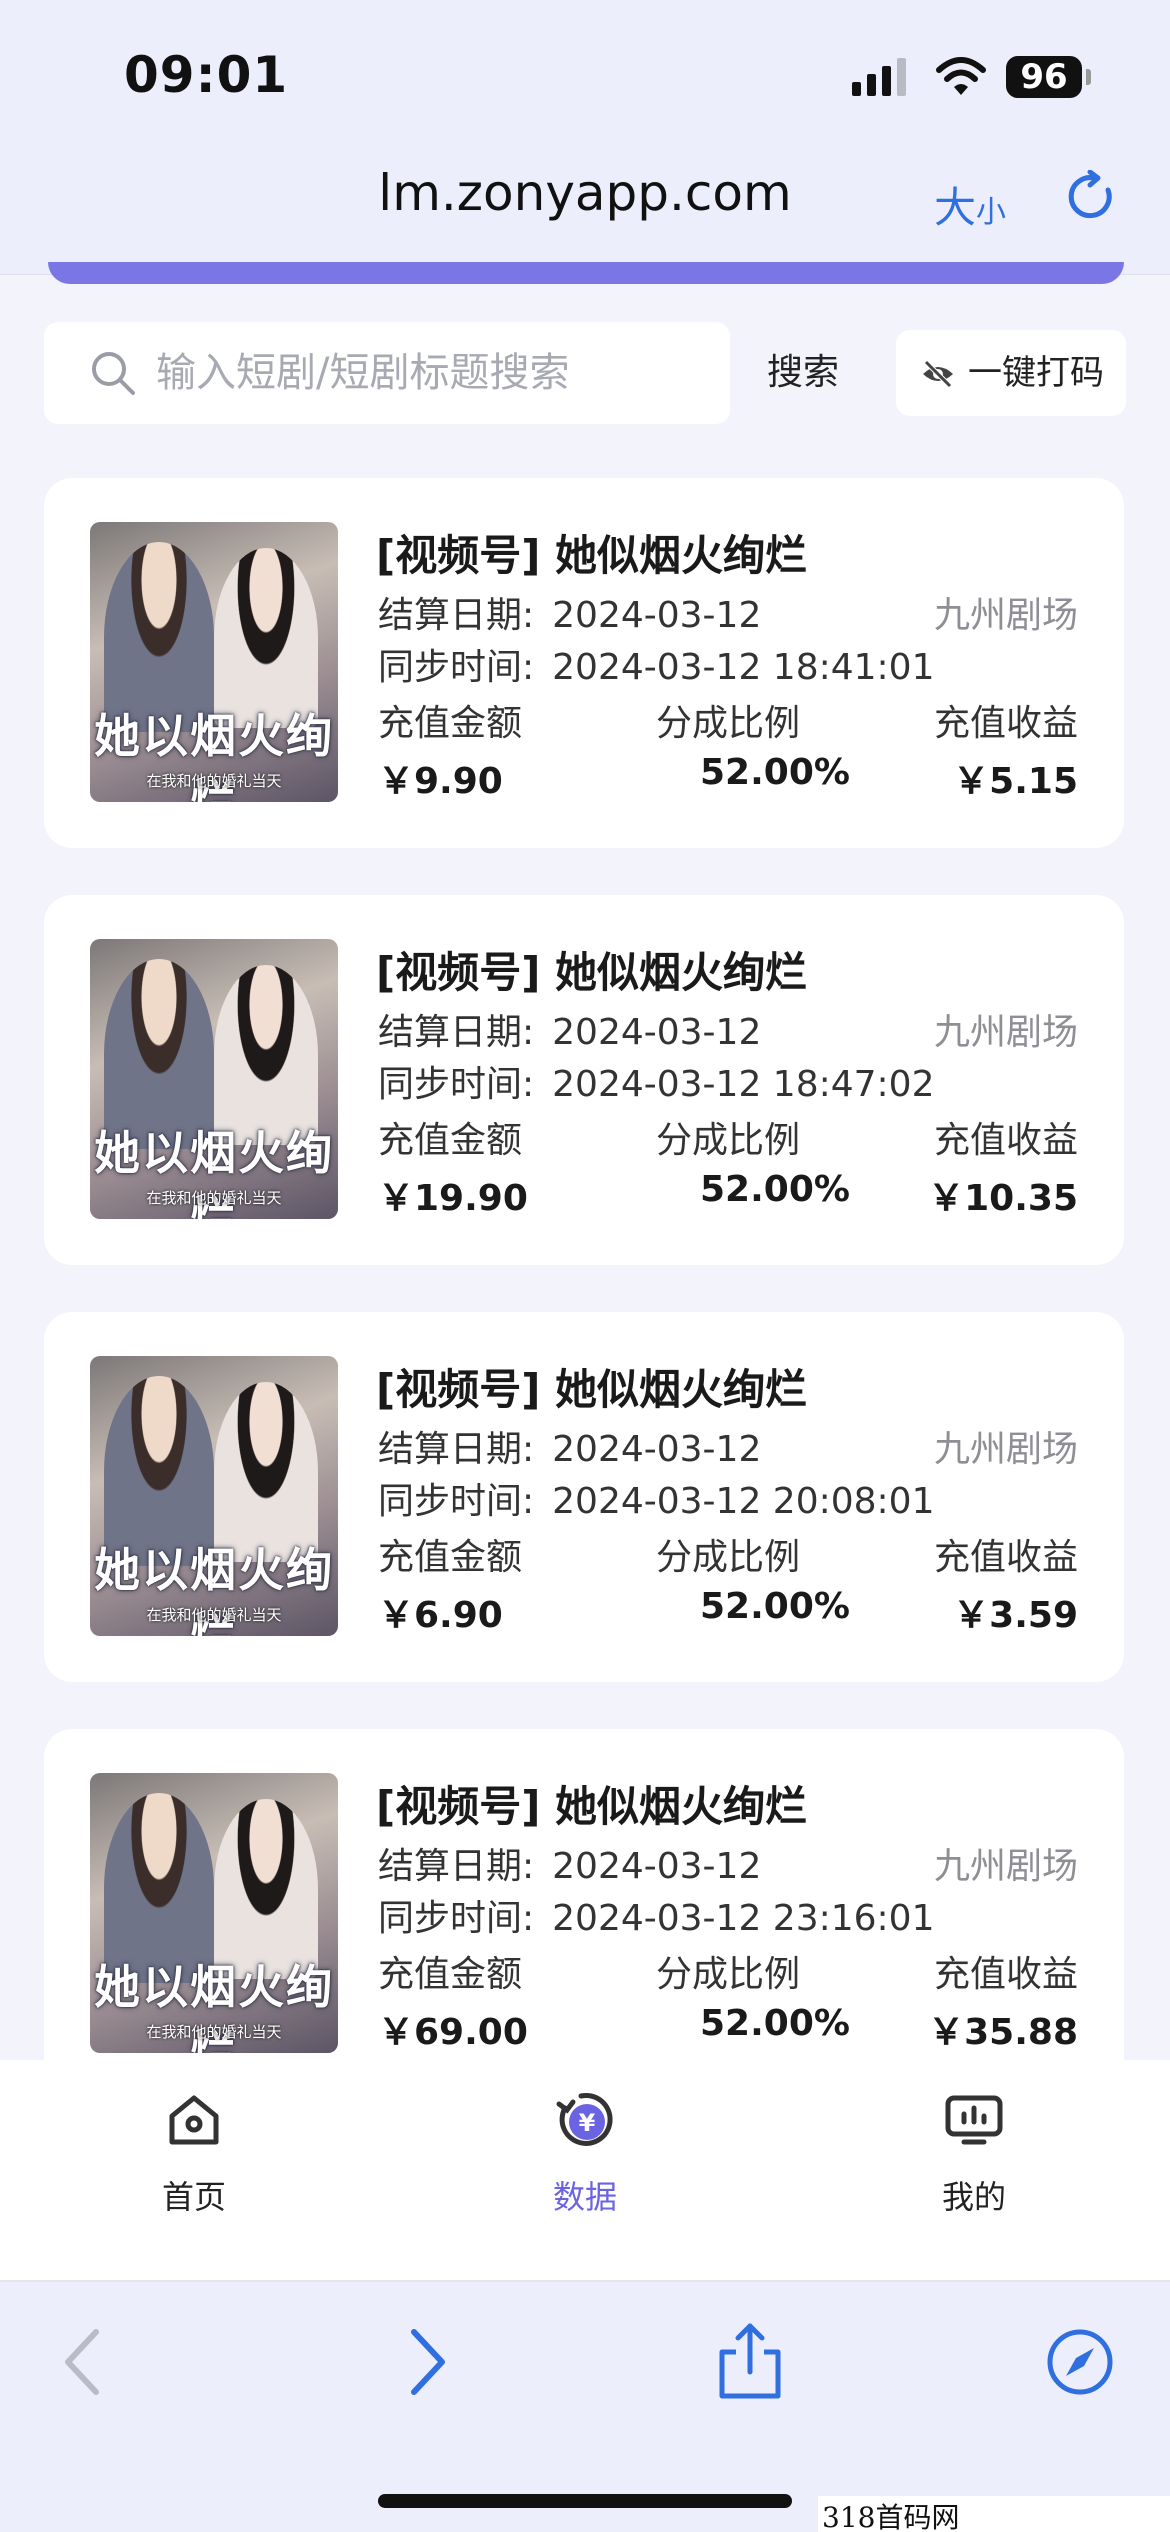 This screenshot has width=1170, height=2532. I want to click on text-size-small: 小, so click(991, 212).